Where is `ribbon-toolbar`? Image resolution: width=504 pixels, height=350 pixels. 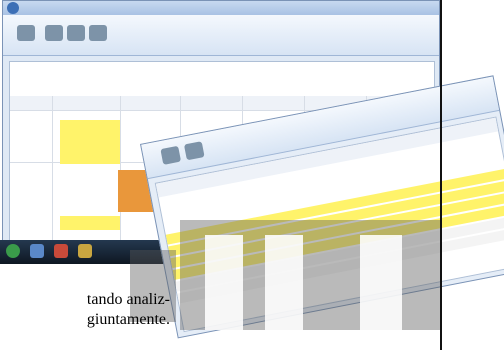
ribbon-toolbar is located at coordinates (221, 35).